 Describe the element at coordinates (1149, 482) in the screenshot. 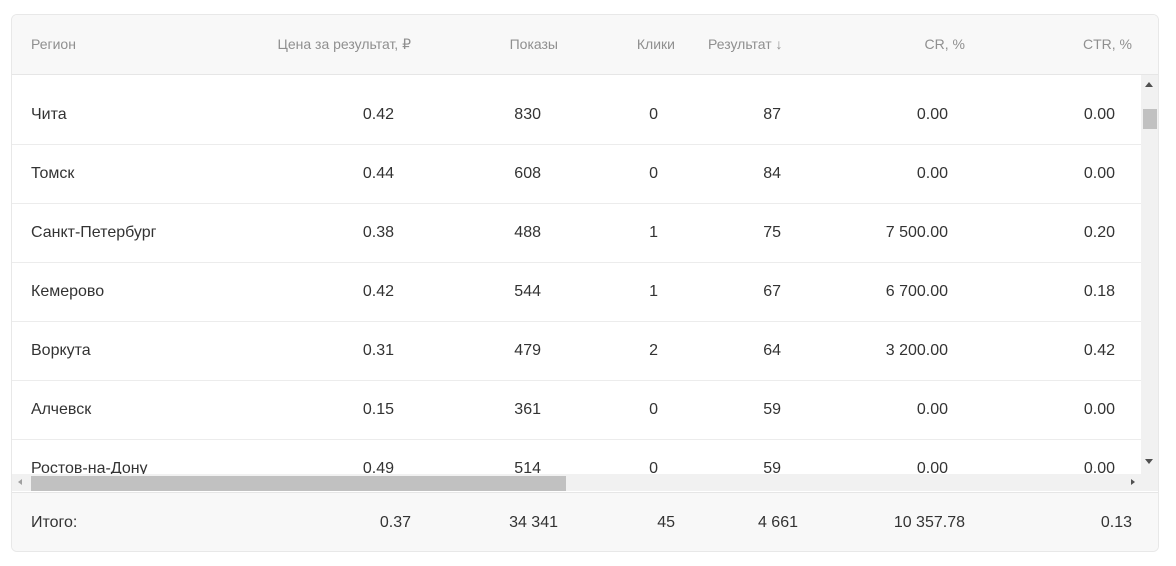

I see `scrollbar-corner` at that location.